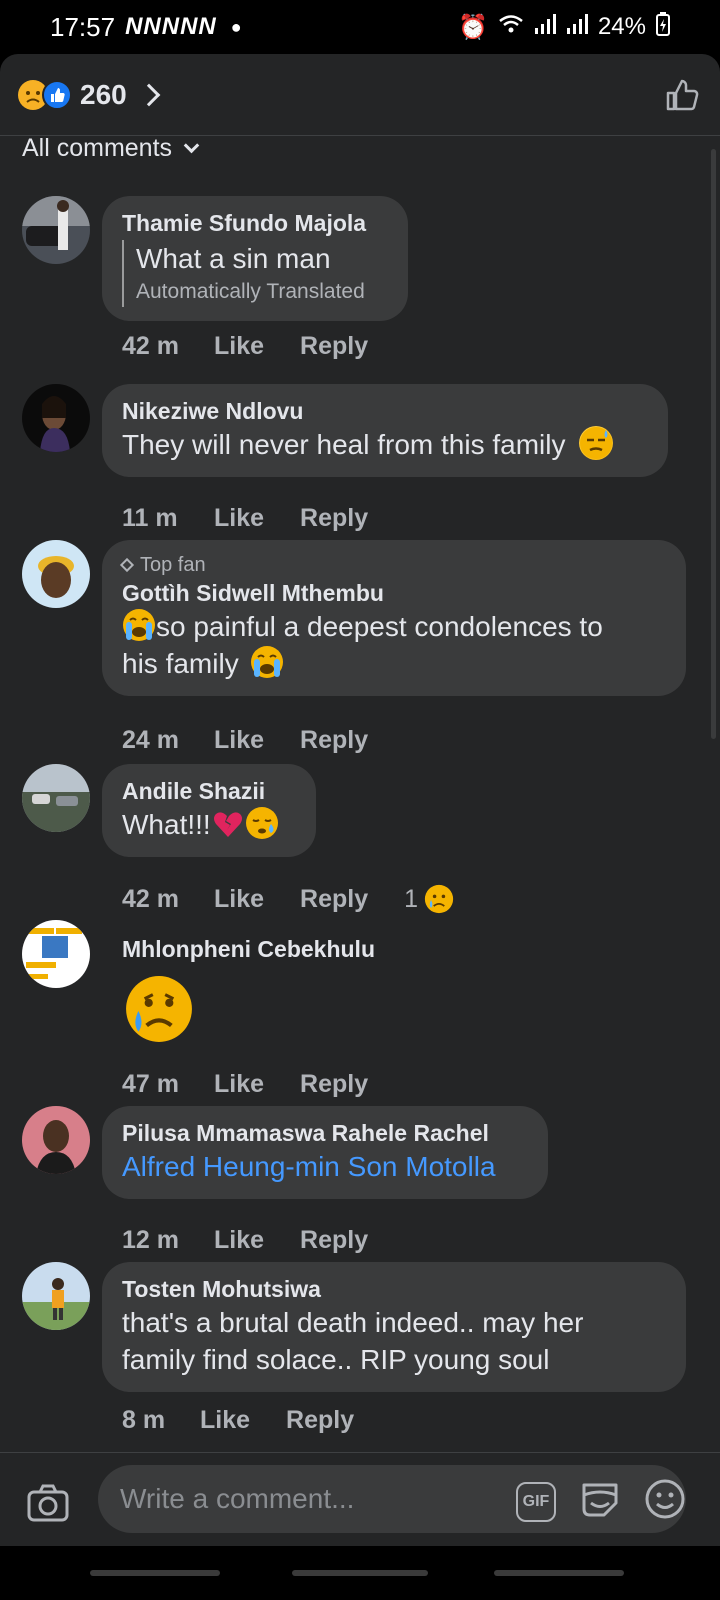  Describe the element at coordinates (392, 565) in the screenshot. I see `top-fan-badge: Top fan` at that location.